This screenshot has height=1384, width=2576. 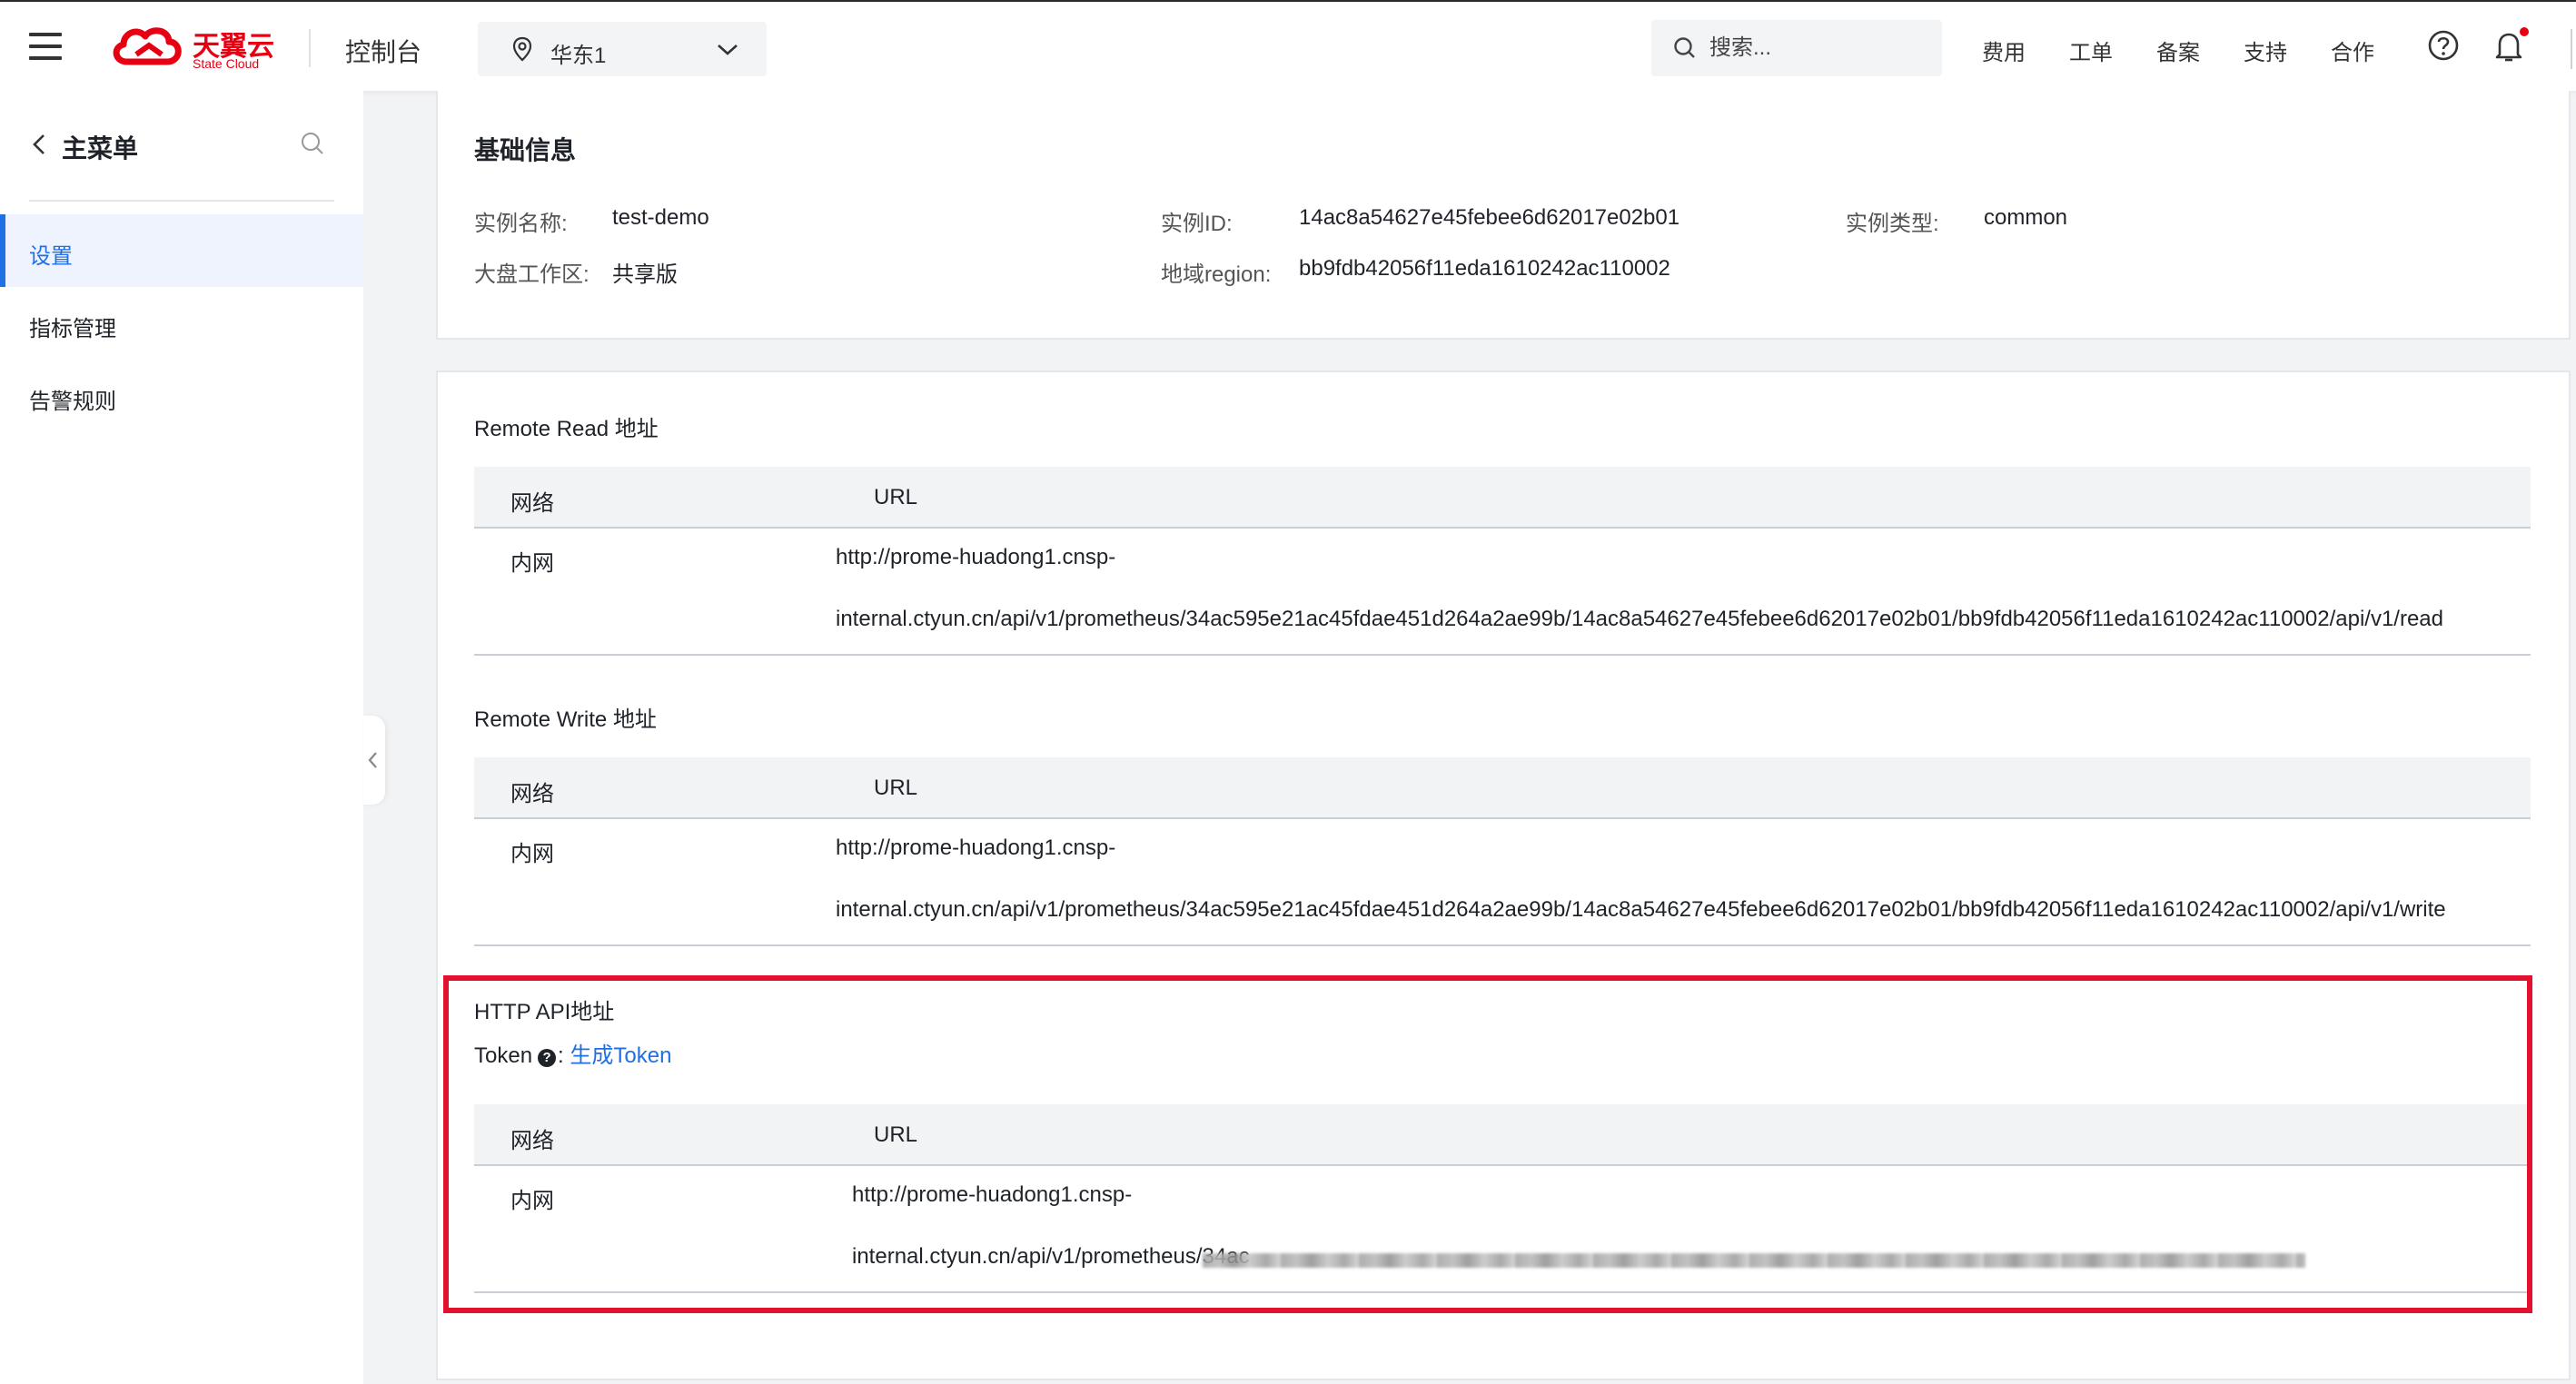 I want to click on search-box, so click(x=1796, y=48).